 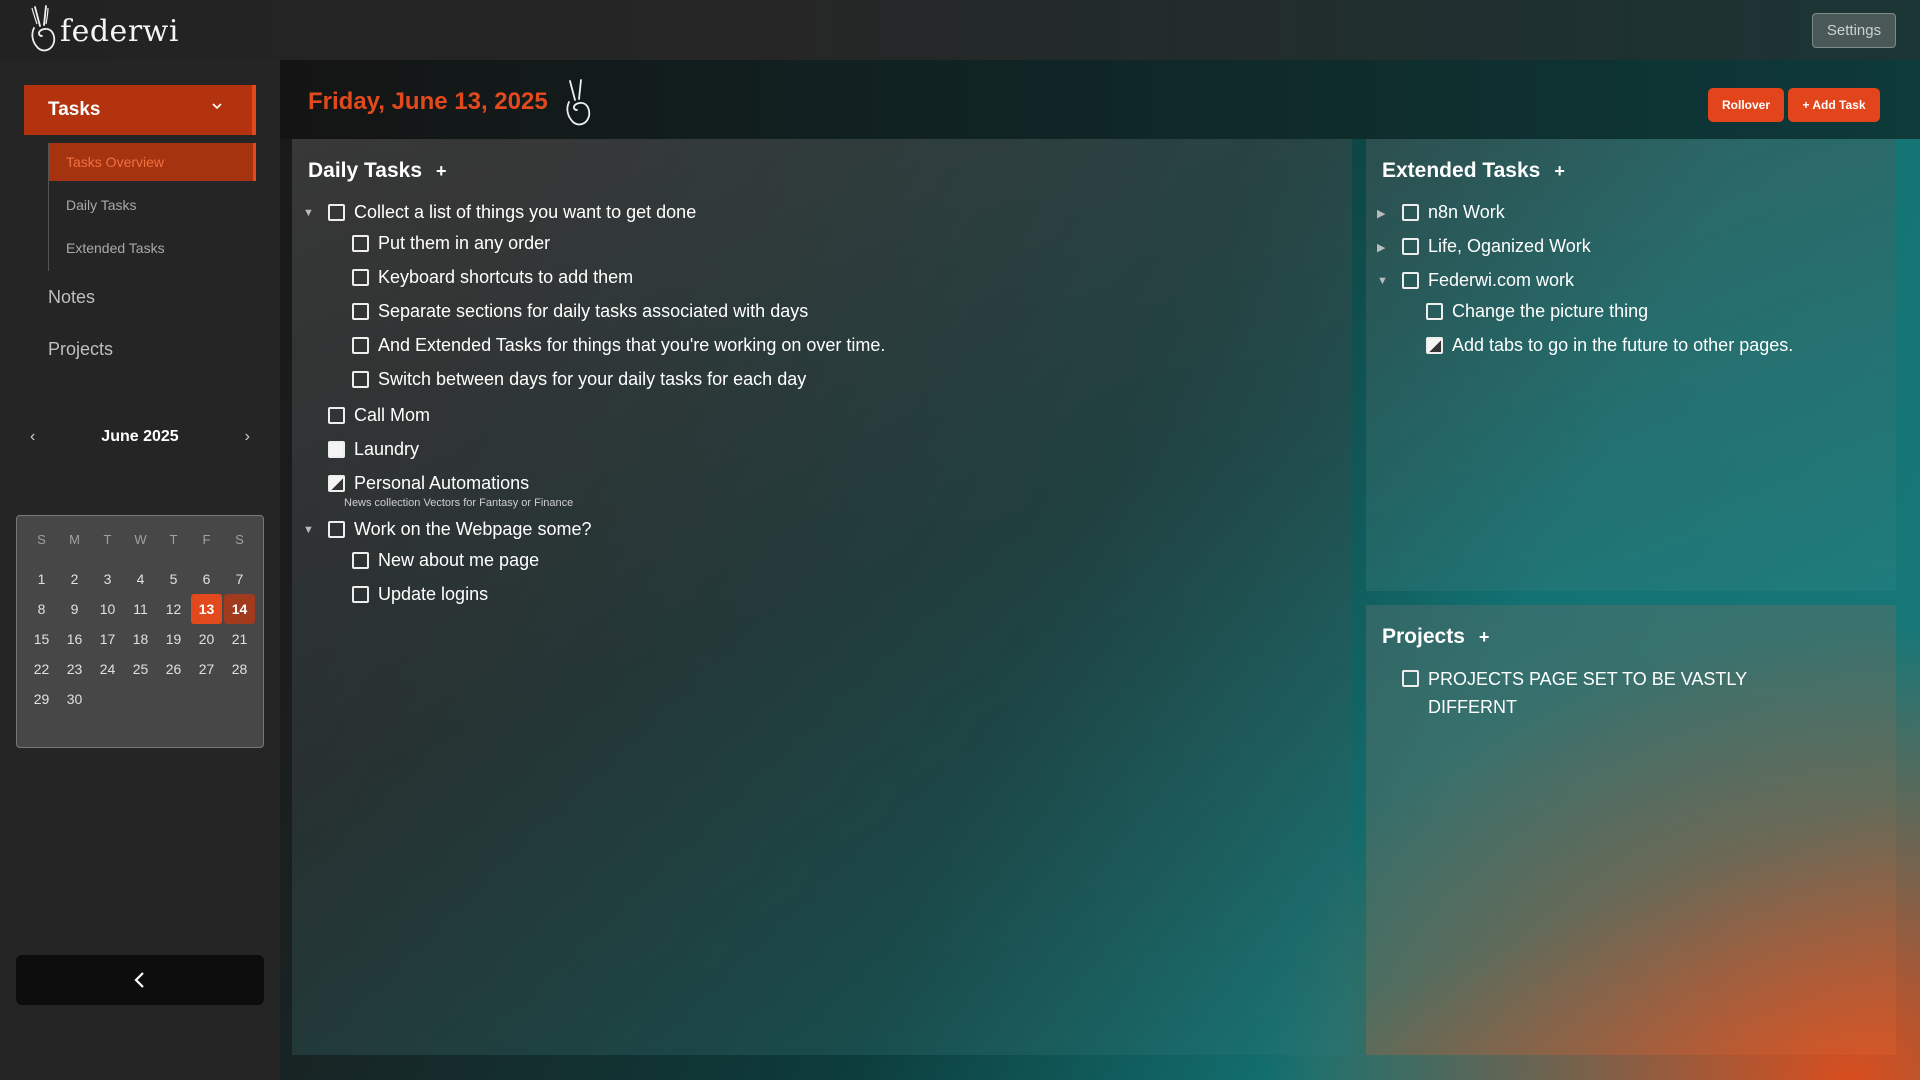 What do you see at coordinates (80, 349) in the screenshot?
I see `sidebar-item-projects: Projects` at bounding box center [80, 349].